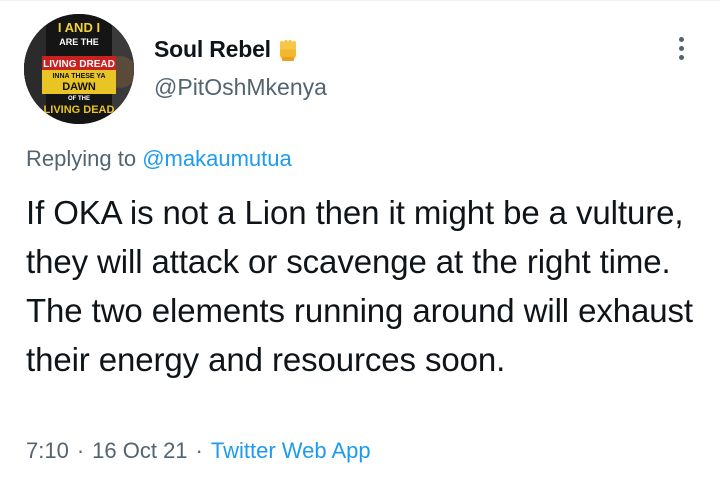  What do you see at coordinates (47, 451) in the screenshot?
I see `tweet-time: 7:10` at bounding box center [47, 451].